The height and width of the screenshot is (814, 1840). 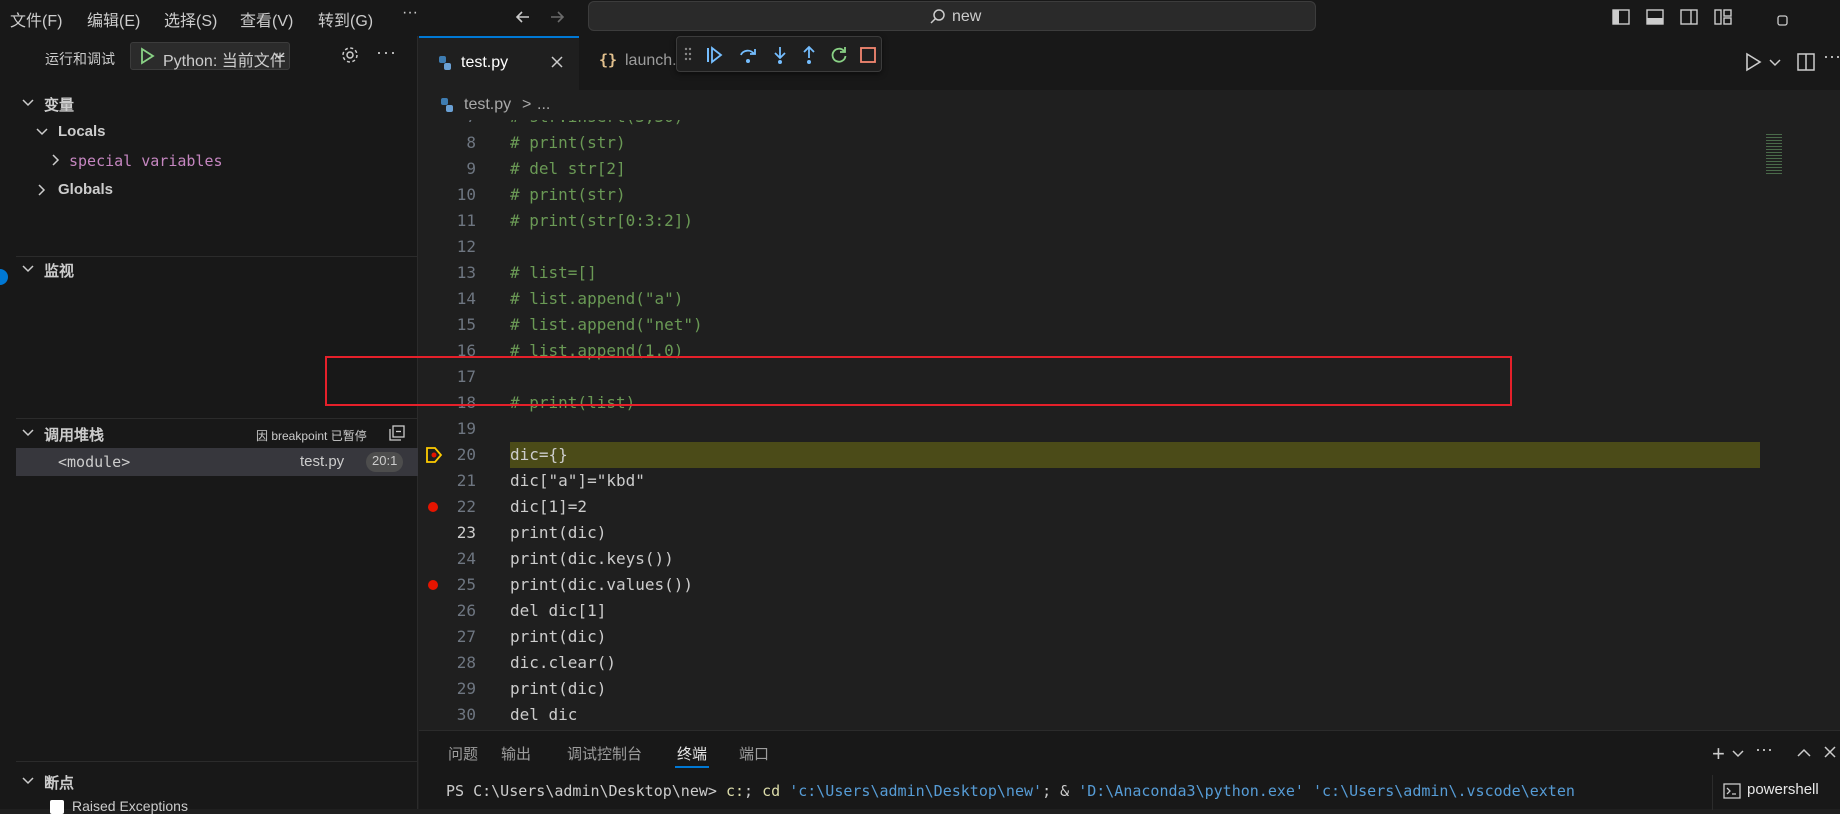 I want to click on debug-config-select: Python: 当前文件, so click(x=210, y=56).